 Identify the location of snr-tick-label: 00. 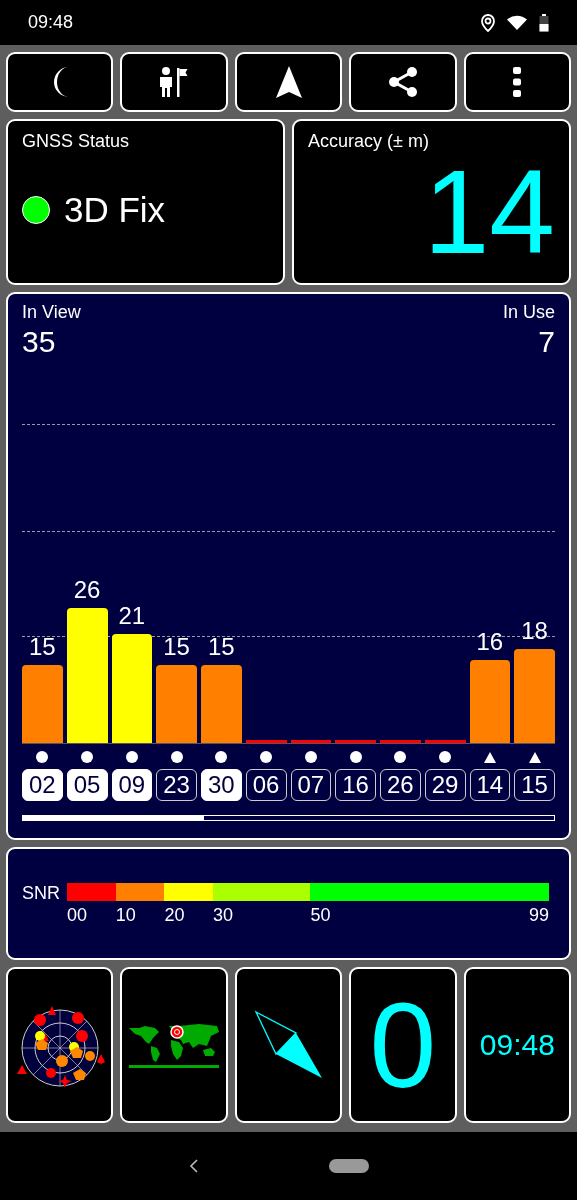
(77, 915).